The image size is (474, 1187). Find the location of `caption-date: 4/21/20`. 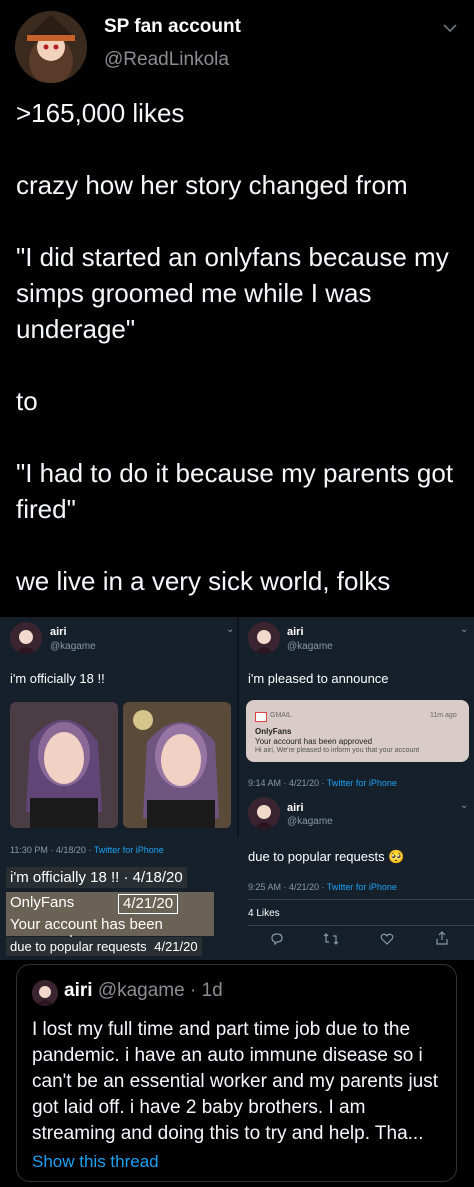

caption-date: 4/21/20 is located at coordinates (176, 946).